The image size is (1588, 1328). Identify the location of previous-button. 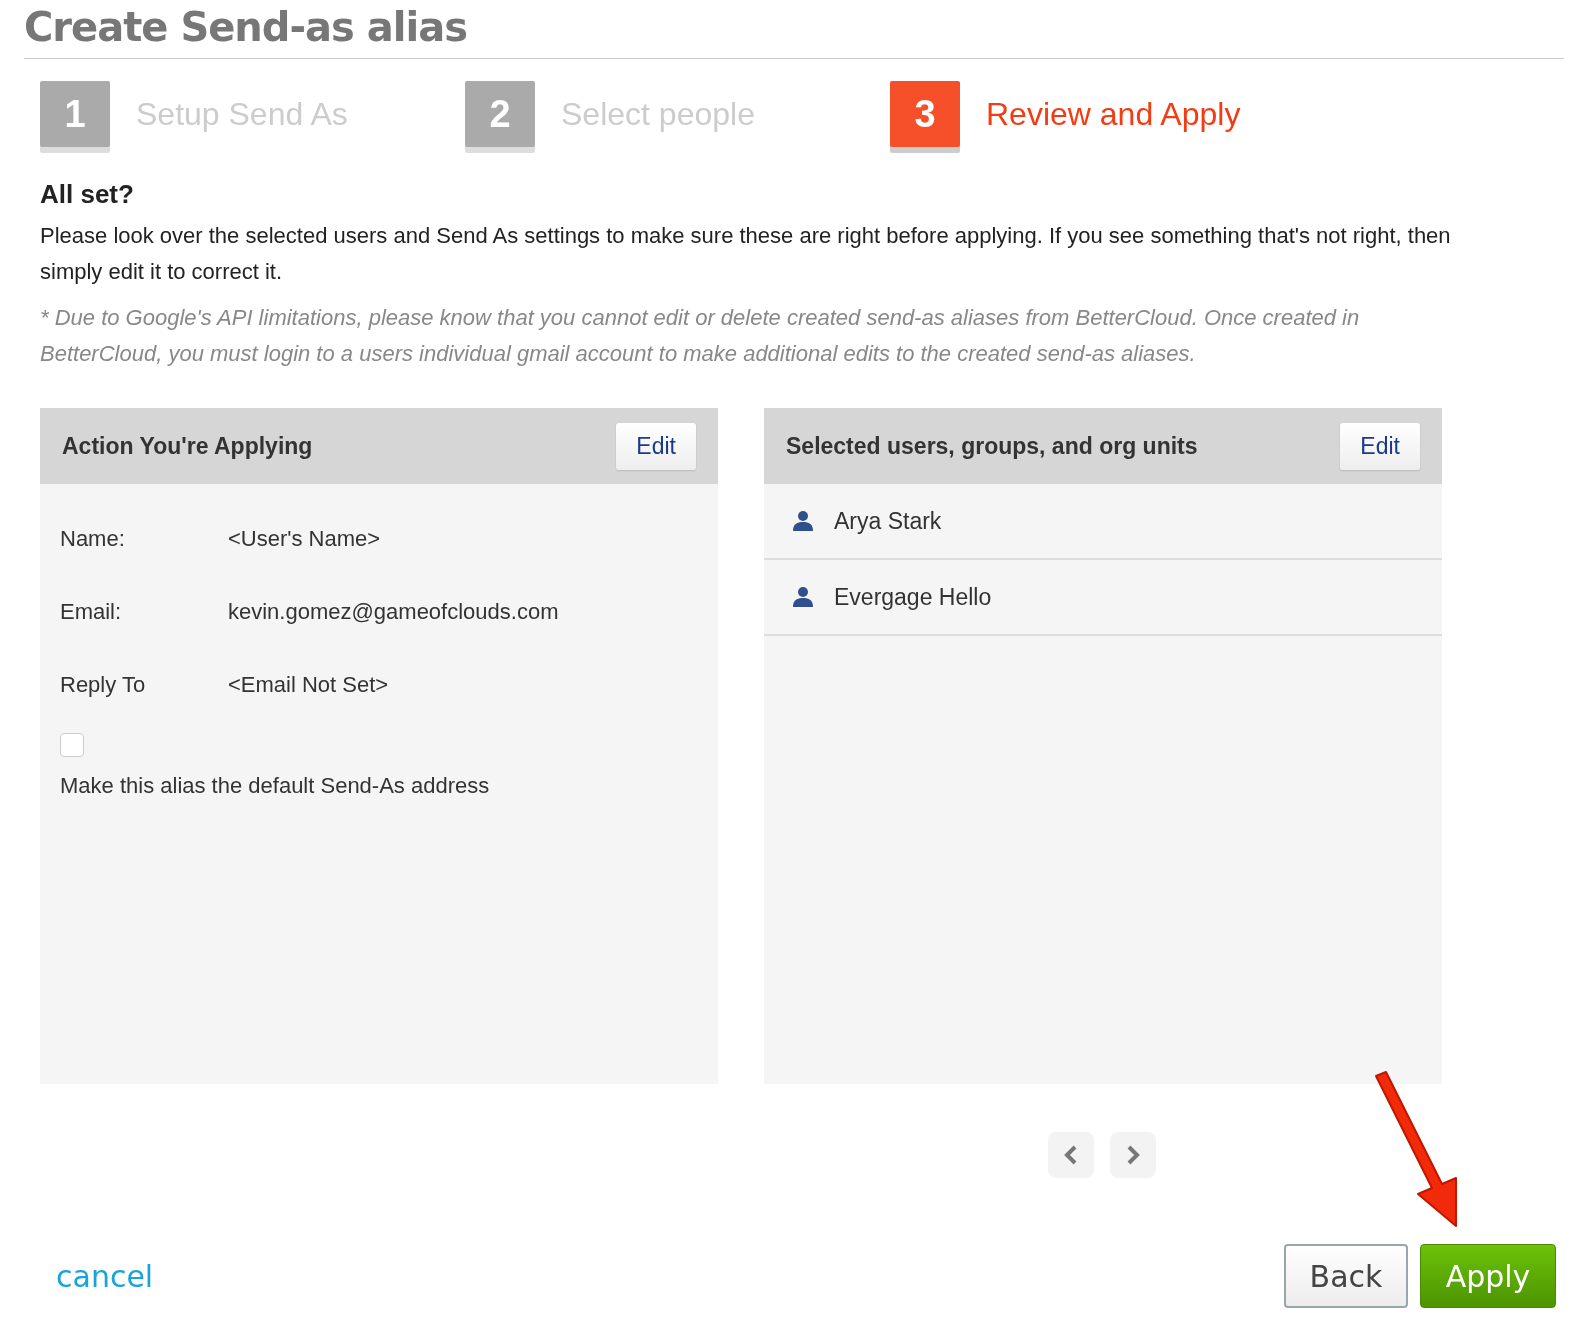
(1071, 1155).